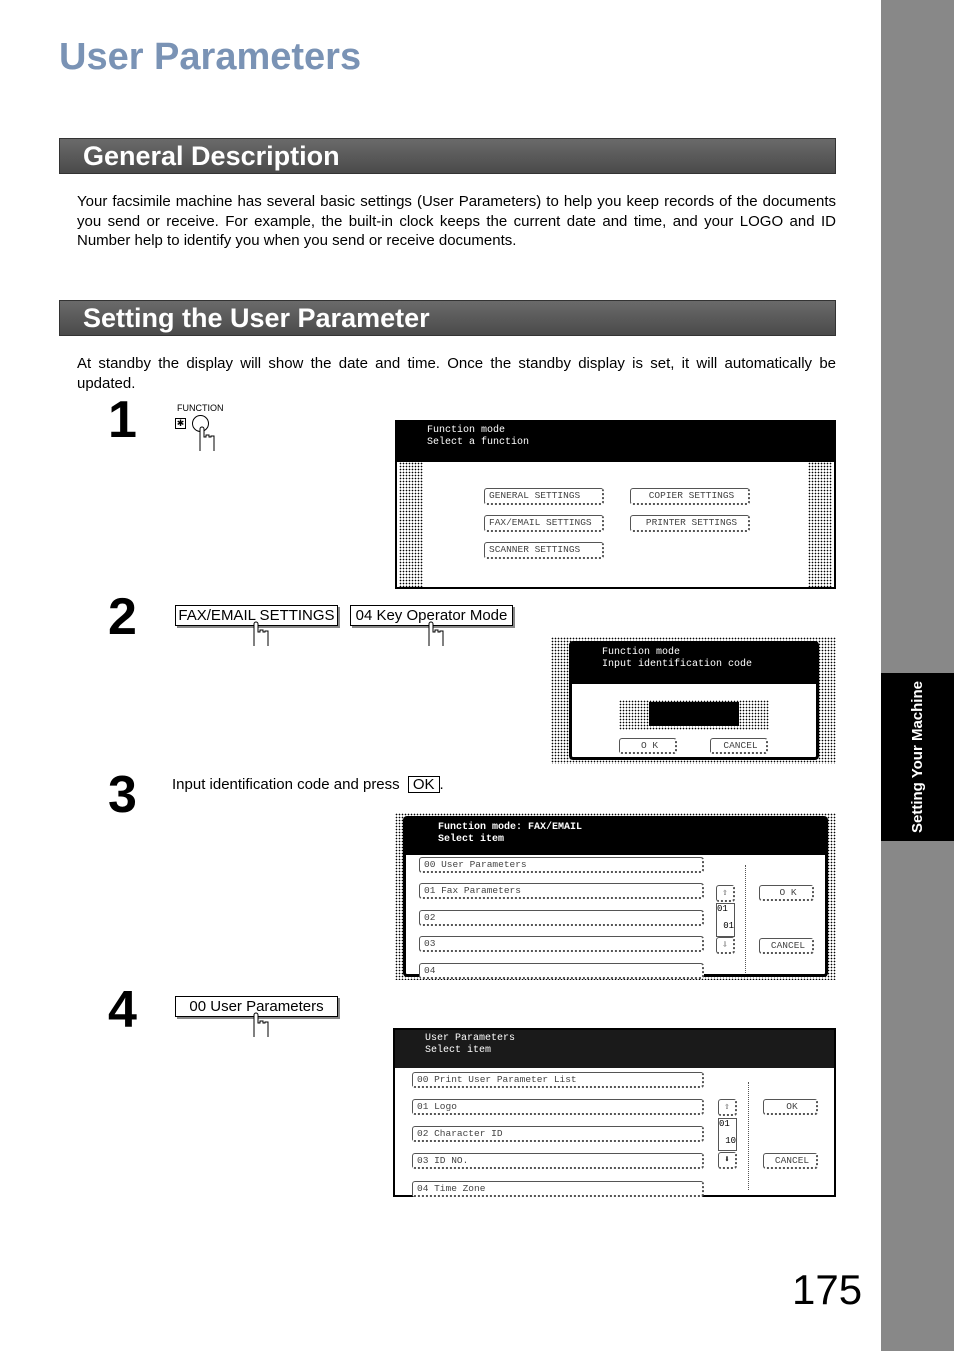  I want to click on instruction-text: Input identification code and press, so click(286, 784).